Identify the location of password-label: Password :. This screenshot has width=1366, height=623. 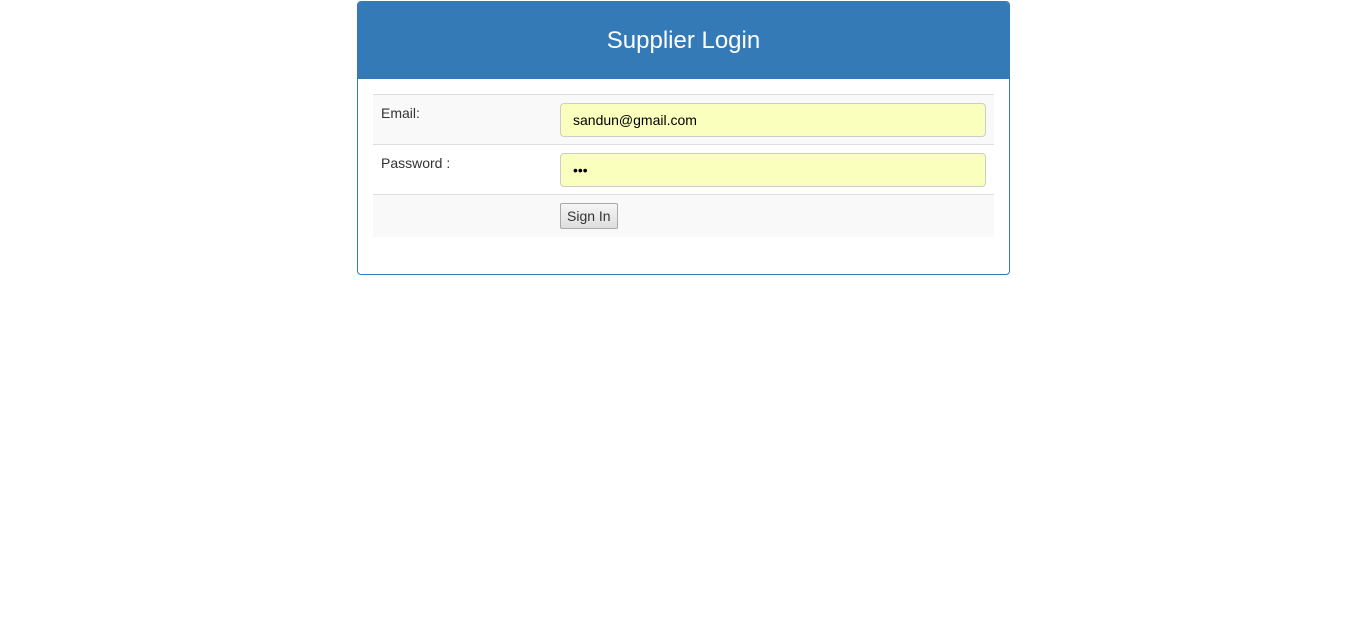
(416, 163).